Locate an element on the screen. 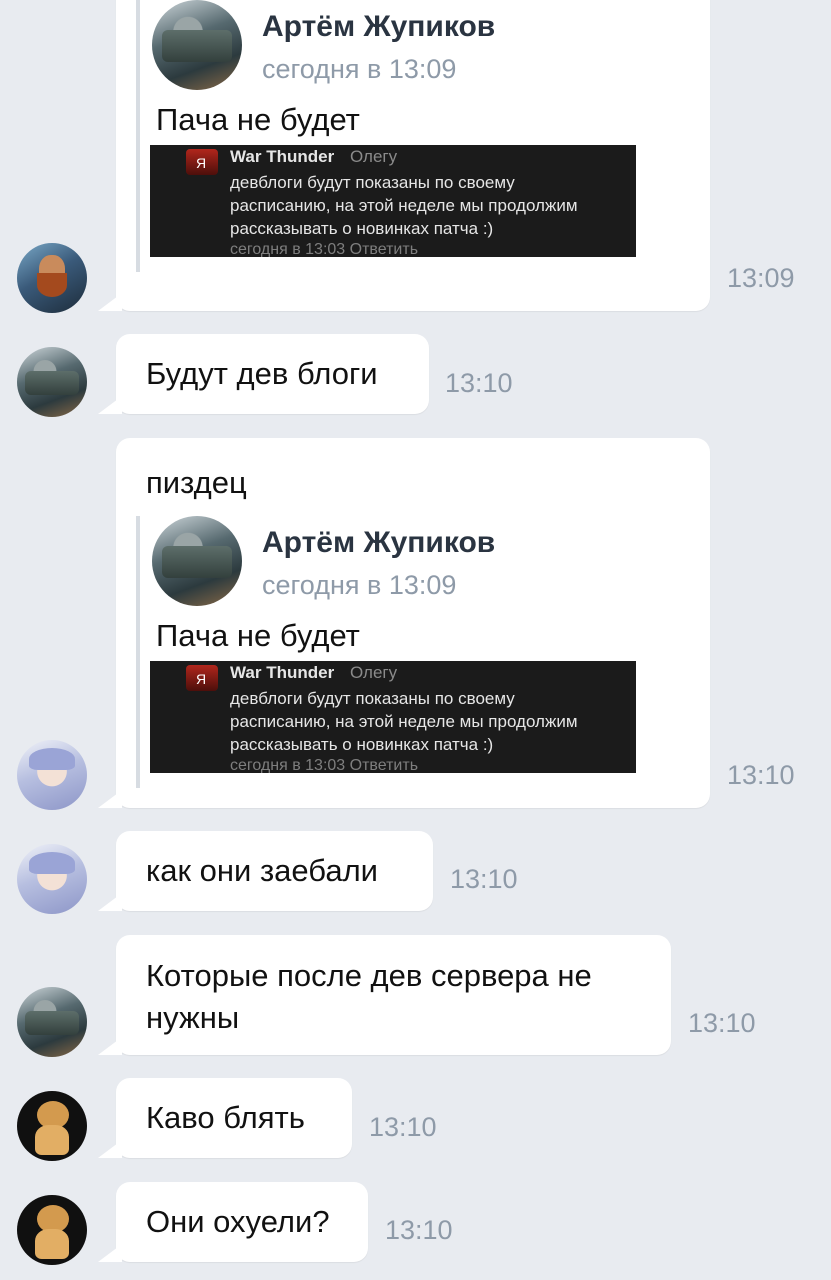 The image size is (831, 1280). message-text-line: нужны is located at coordinates (193, 1017).